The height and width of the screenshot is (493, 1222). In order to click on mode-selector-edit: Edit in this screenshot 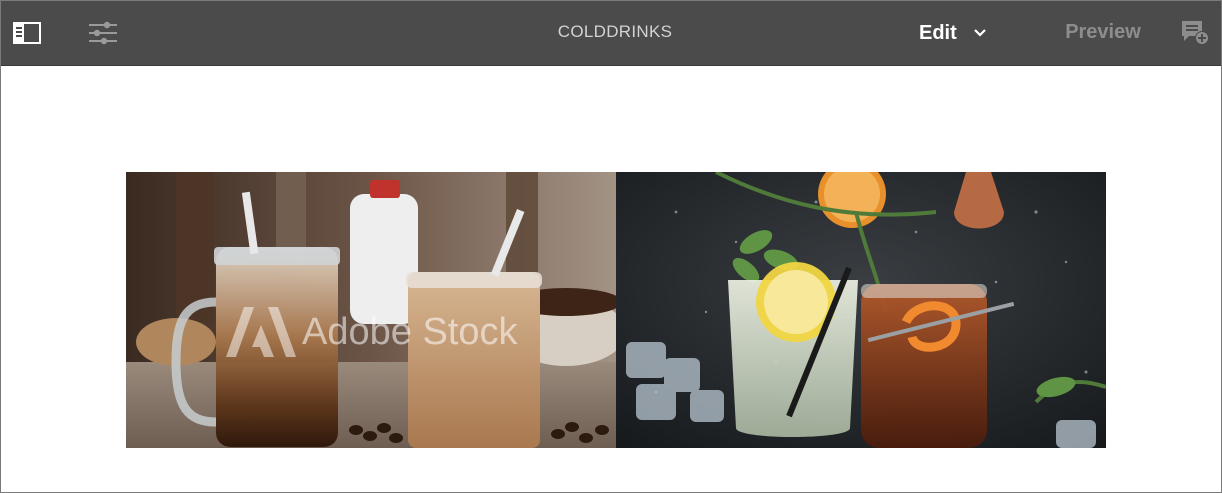, I will do `click(957, 33)`.